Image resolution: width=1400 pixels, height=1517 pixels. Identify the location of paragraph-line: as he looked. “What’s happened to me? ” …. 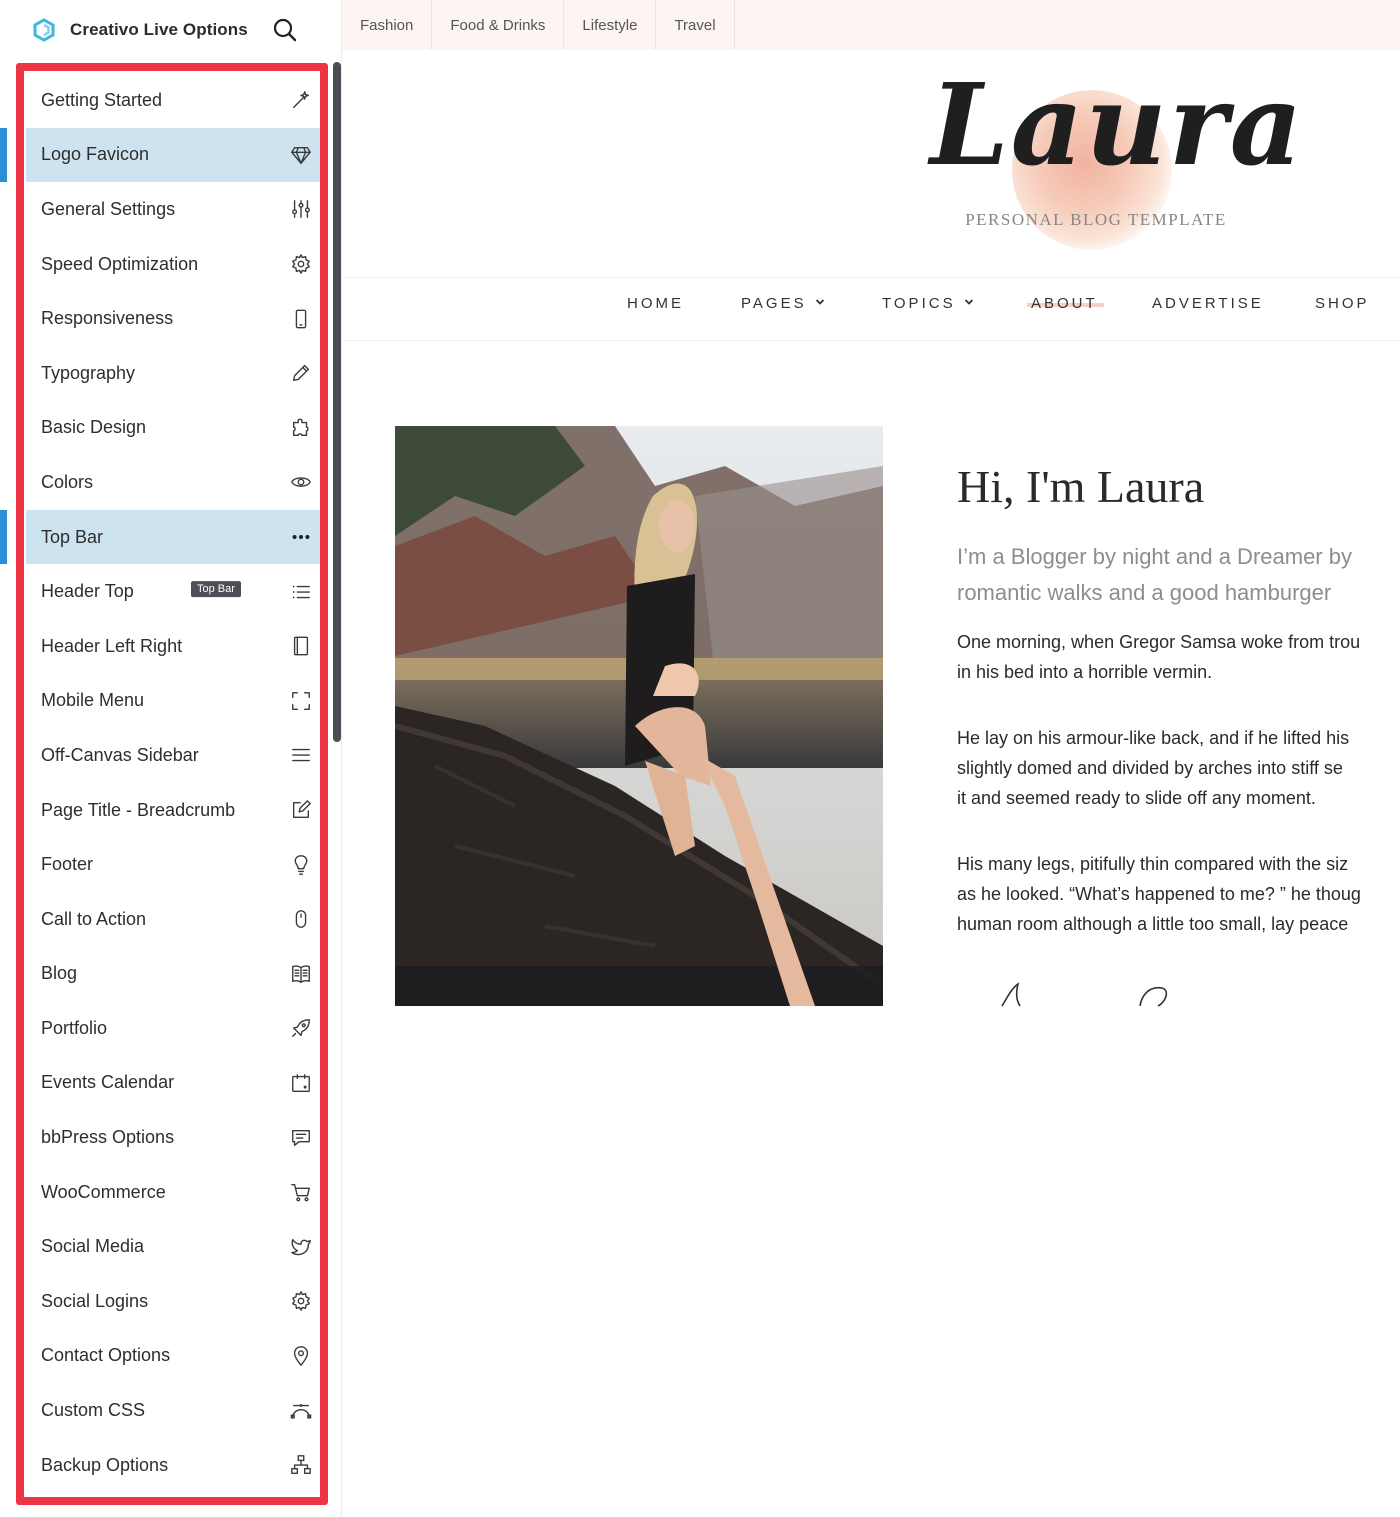
(1159, 894).